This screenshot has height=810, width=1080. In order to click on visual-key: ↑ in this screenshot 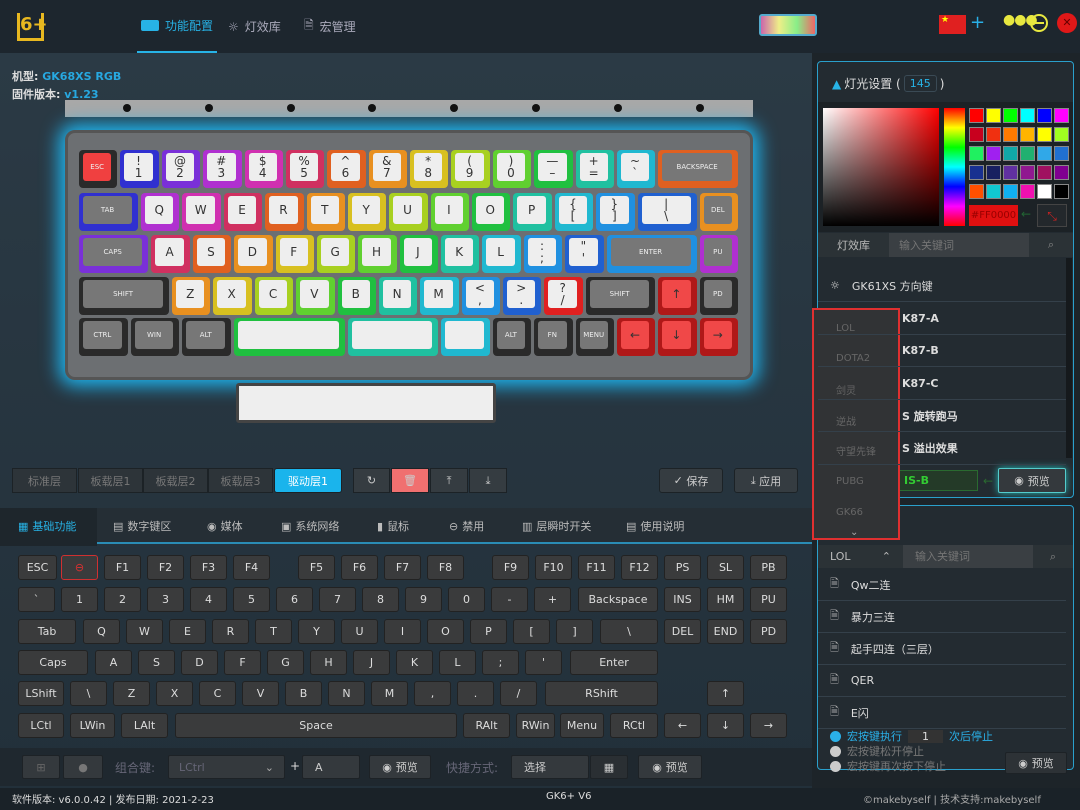, I will do `click(677, 296)`.